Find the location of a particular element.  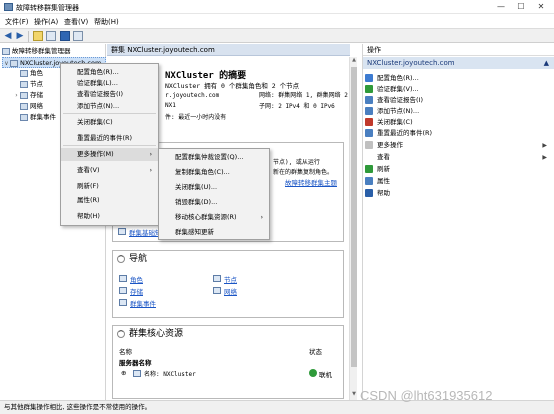

expand-row-icon: ⊕ is located at coordinates (123, 373).